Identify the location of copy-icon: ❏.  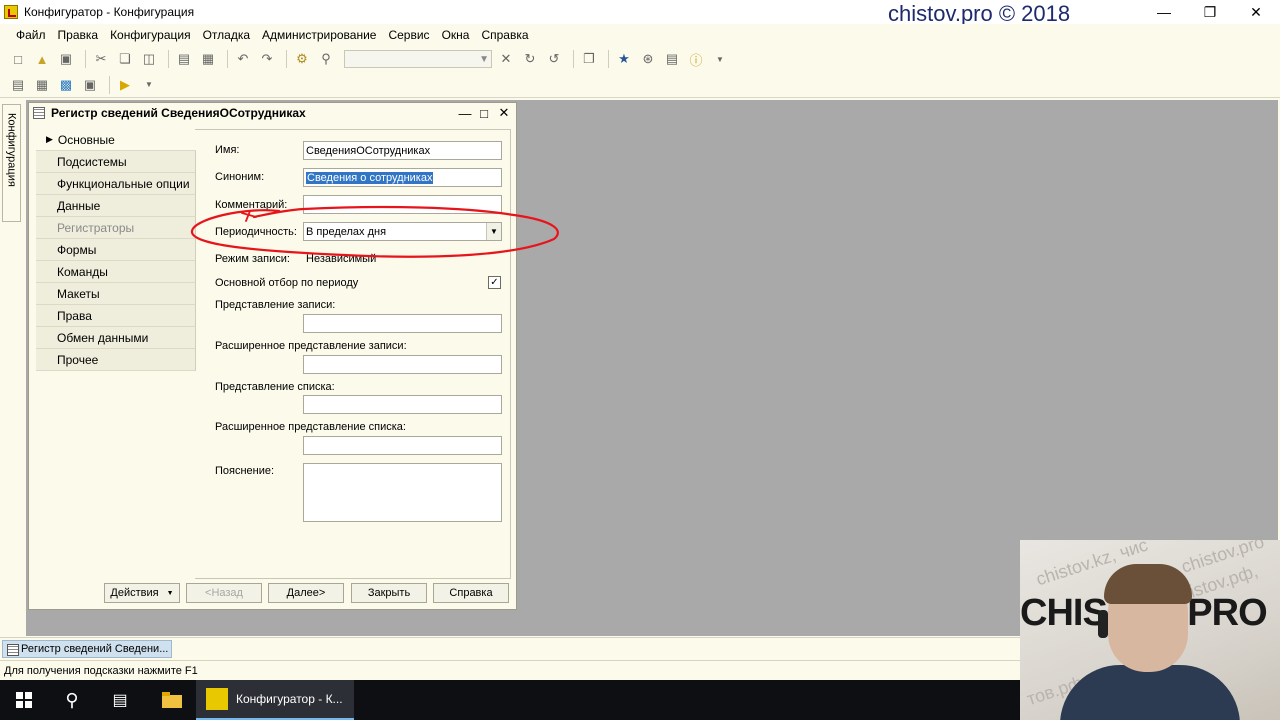
(125, 59).